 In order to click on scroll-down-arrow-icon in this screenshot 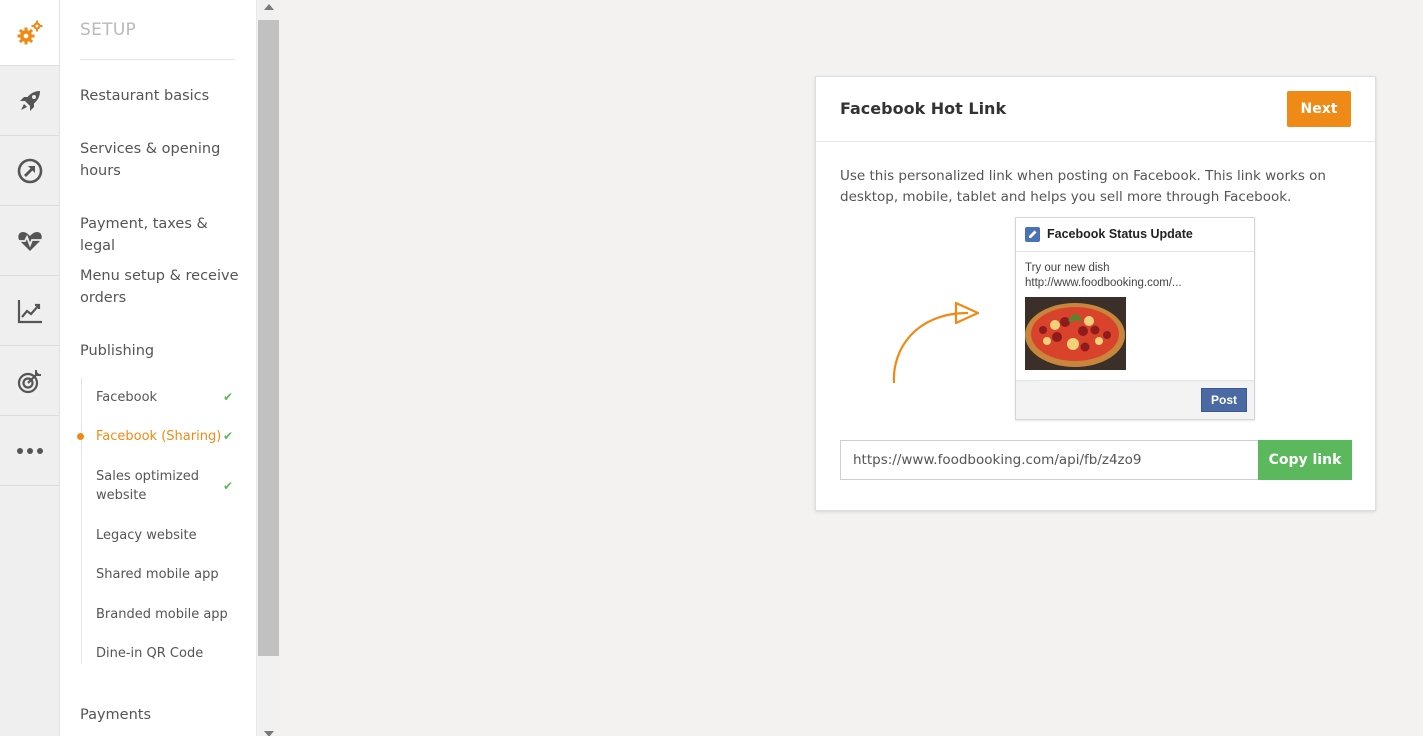, I will do `click(269, 733)`.